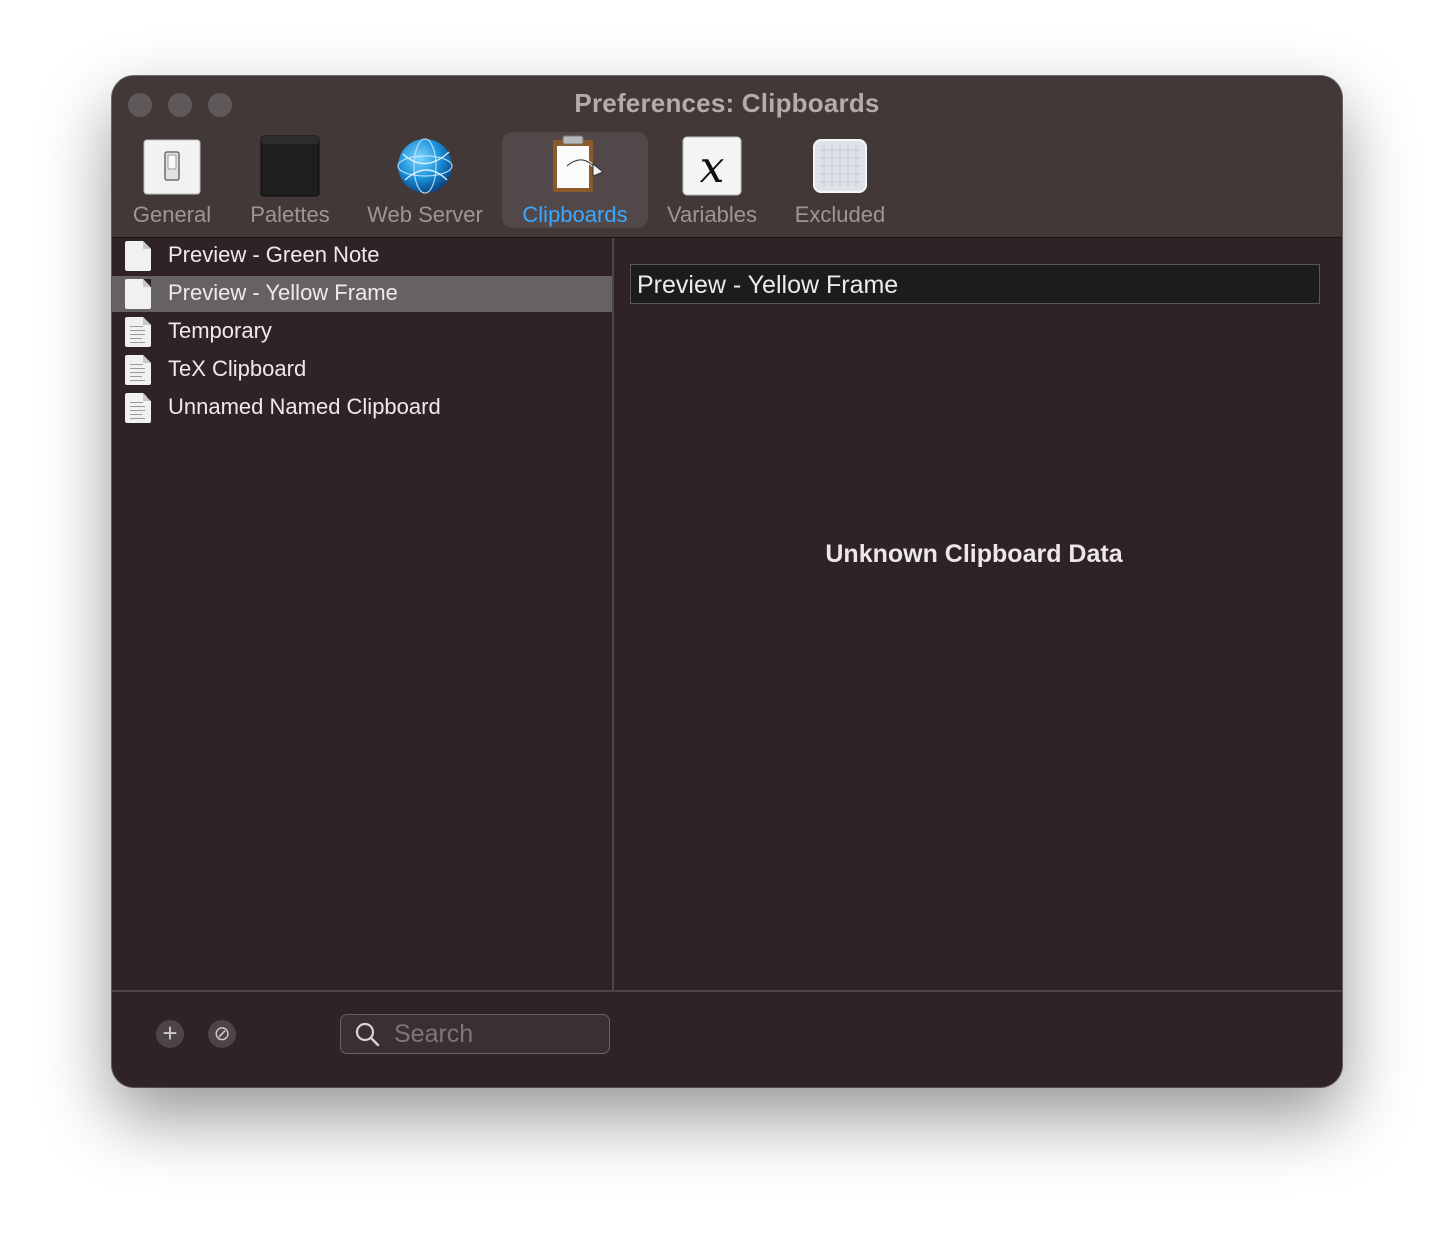  I want to click on delete-clipboard-button: ⊘, so click(222, 1034).